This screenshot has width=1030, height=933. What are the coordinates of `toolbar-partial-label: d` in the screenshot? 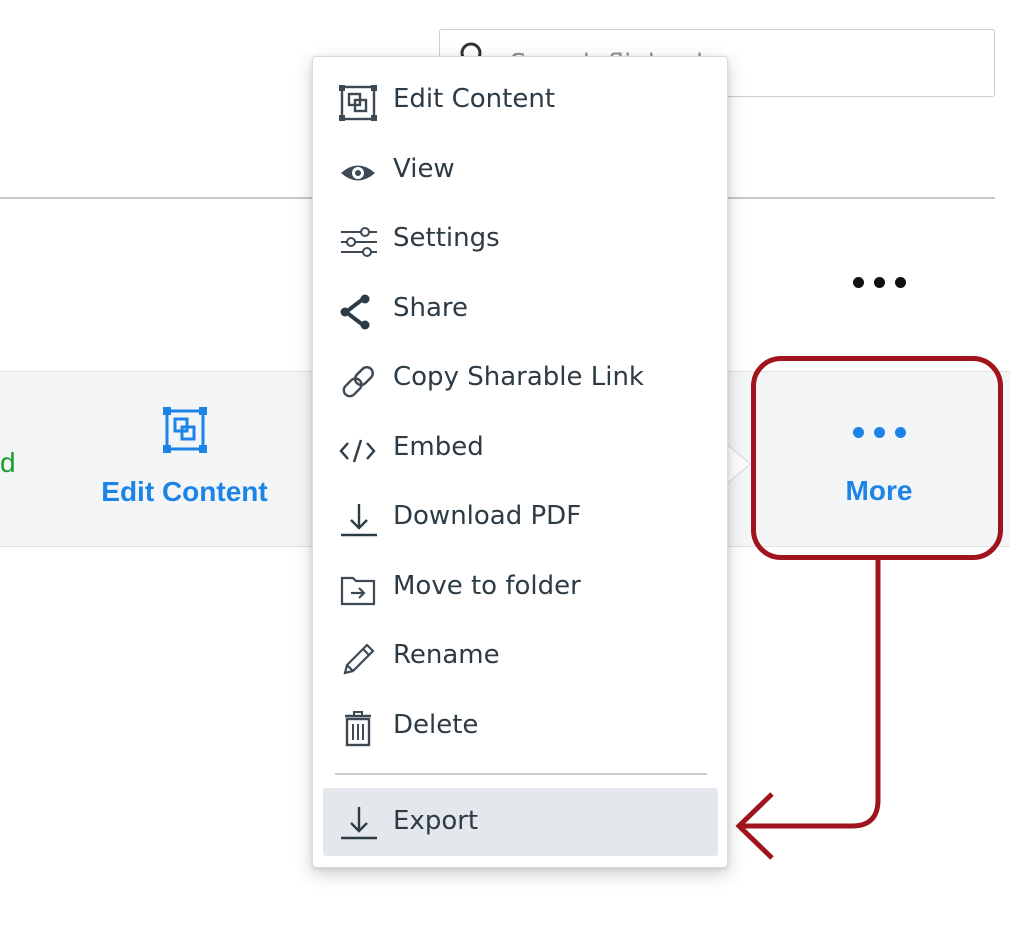 It's located at (8, 462).